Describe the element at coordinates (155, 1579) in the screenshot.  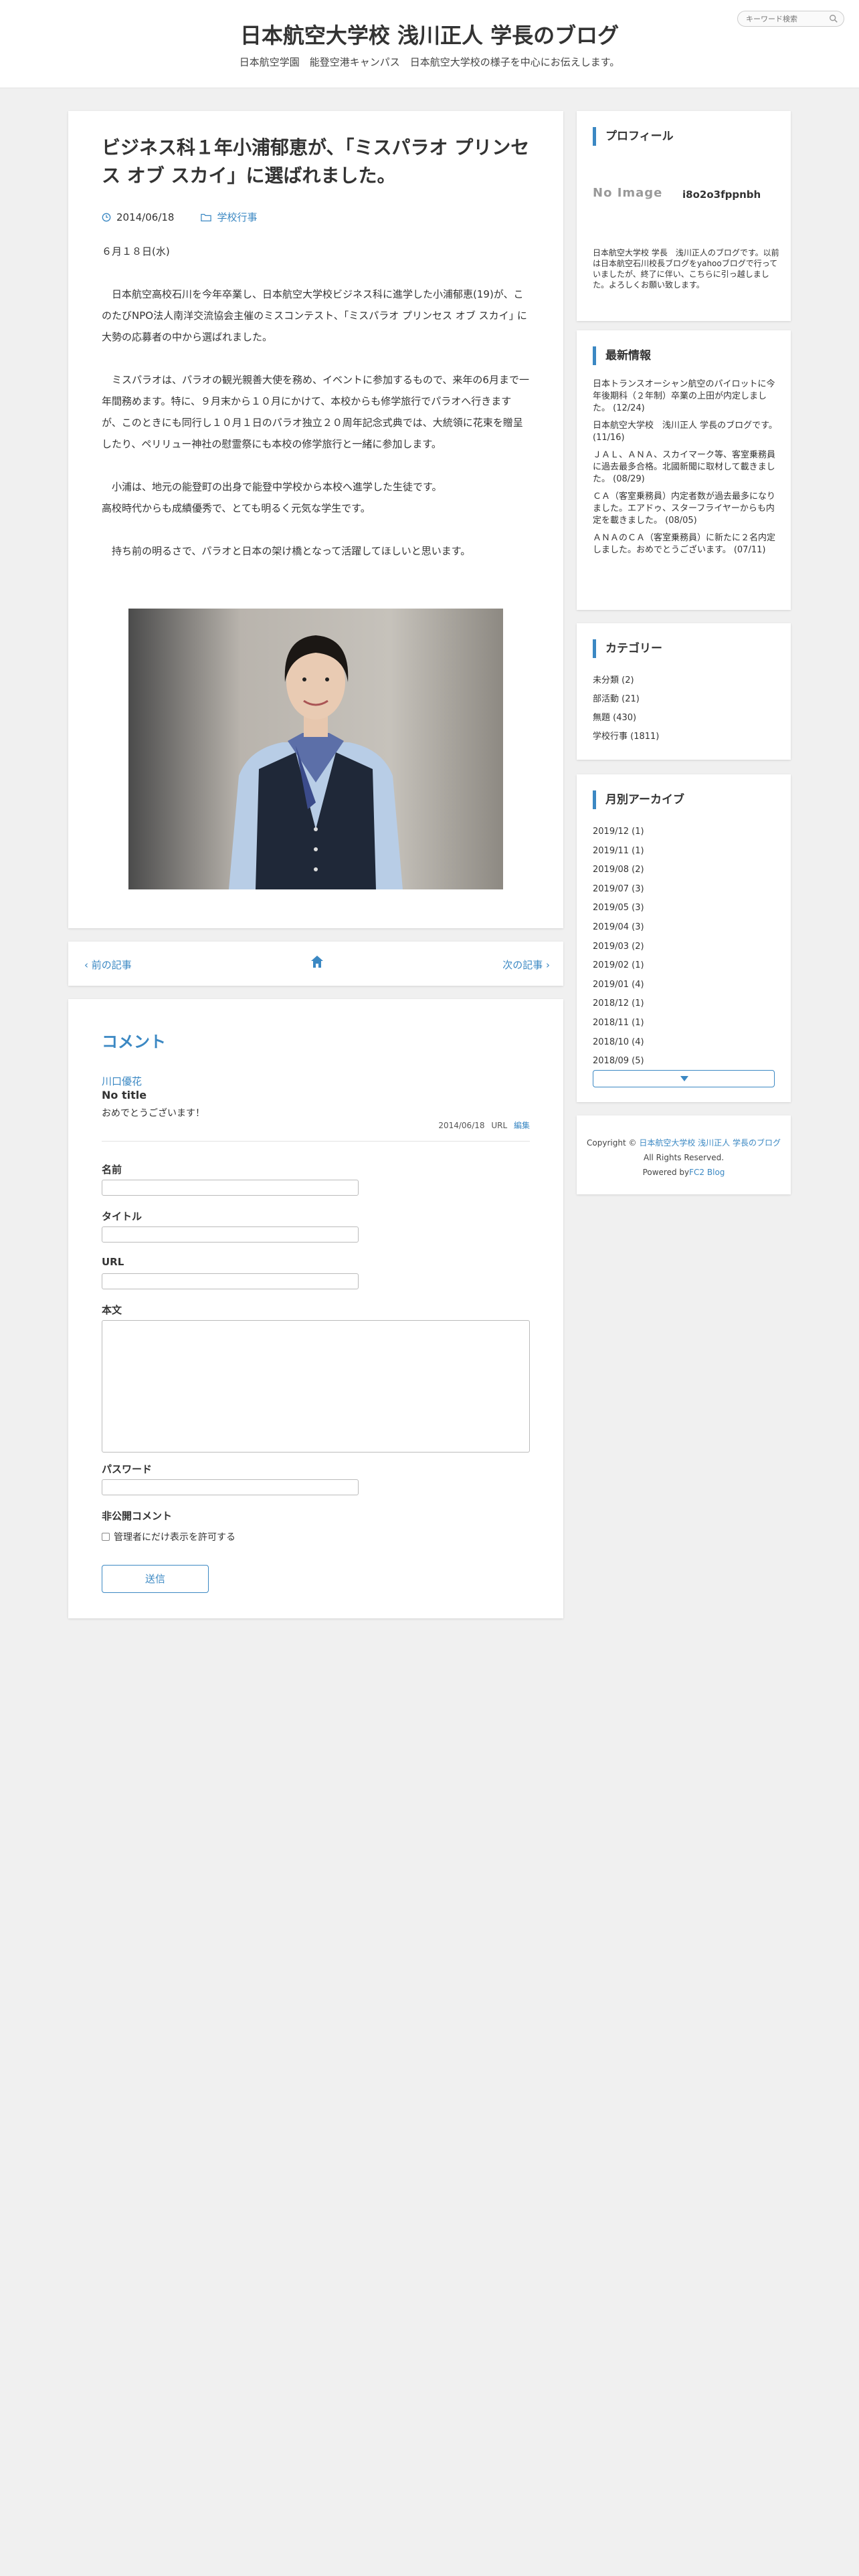
I see `submit-button: 送信` at that location.